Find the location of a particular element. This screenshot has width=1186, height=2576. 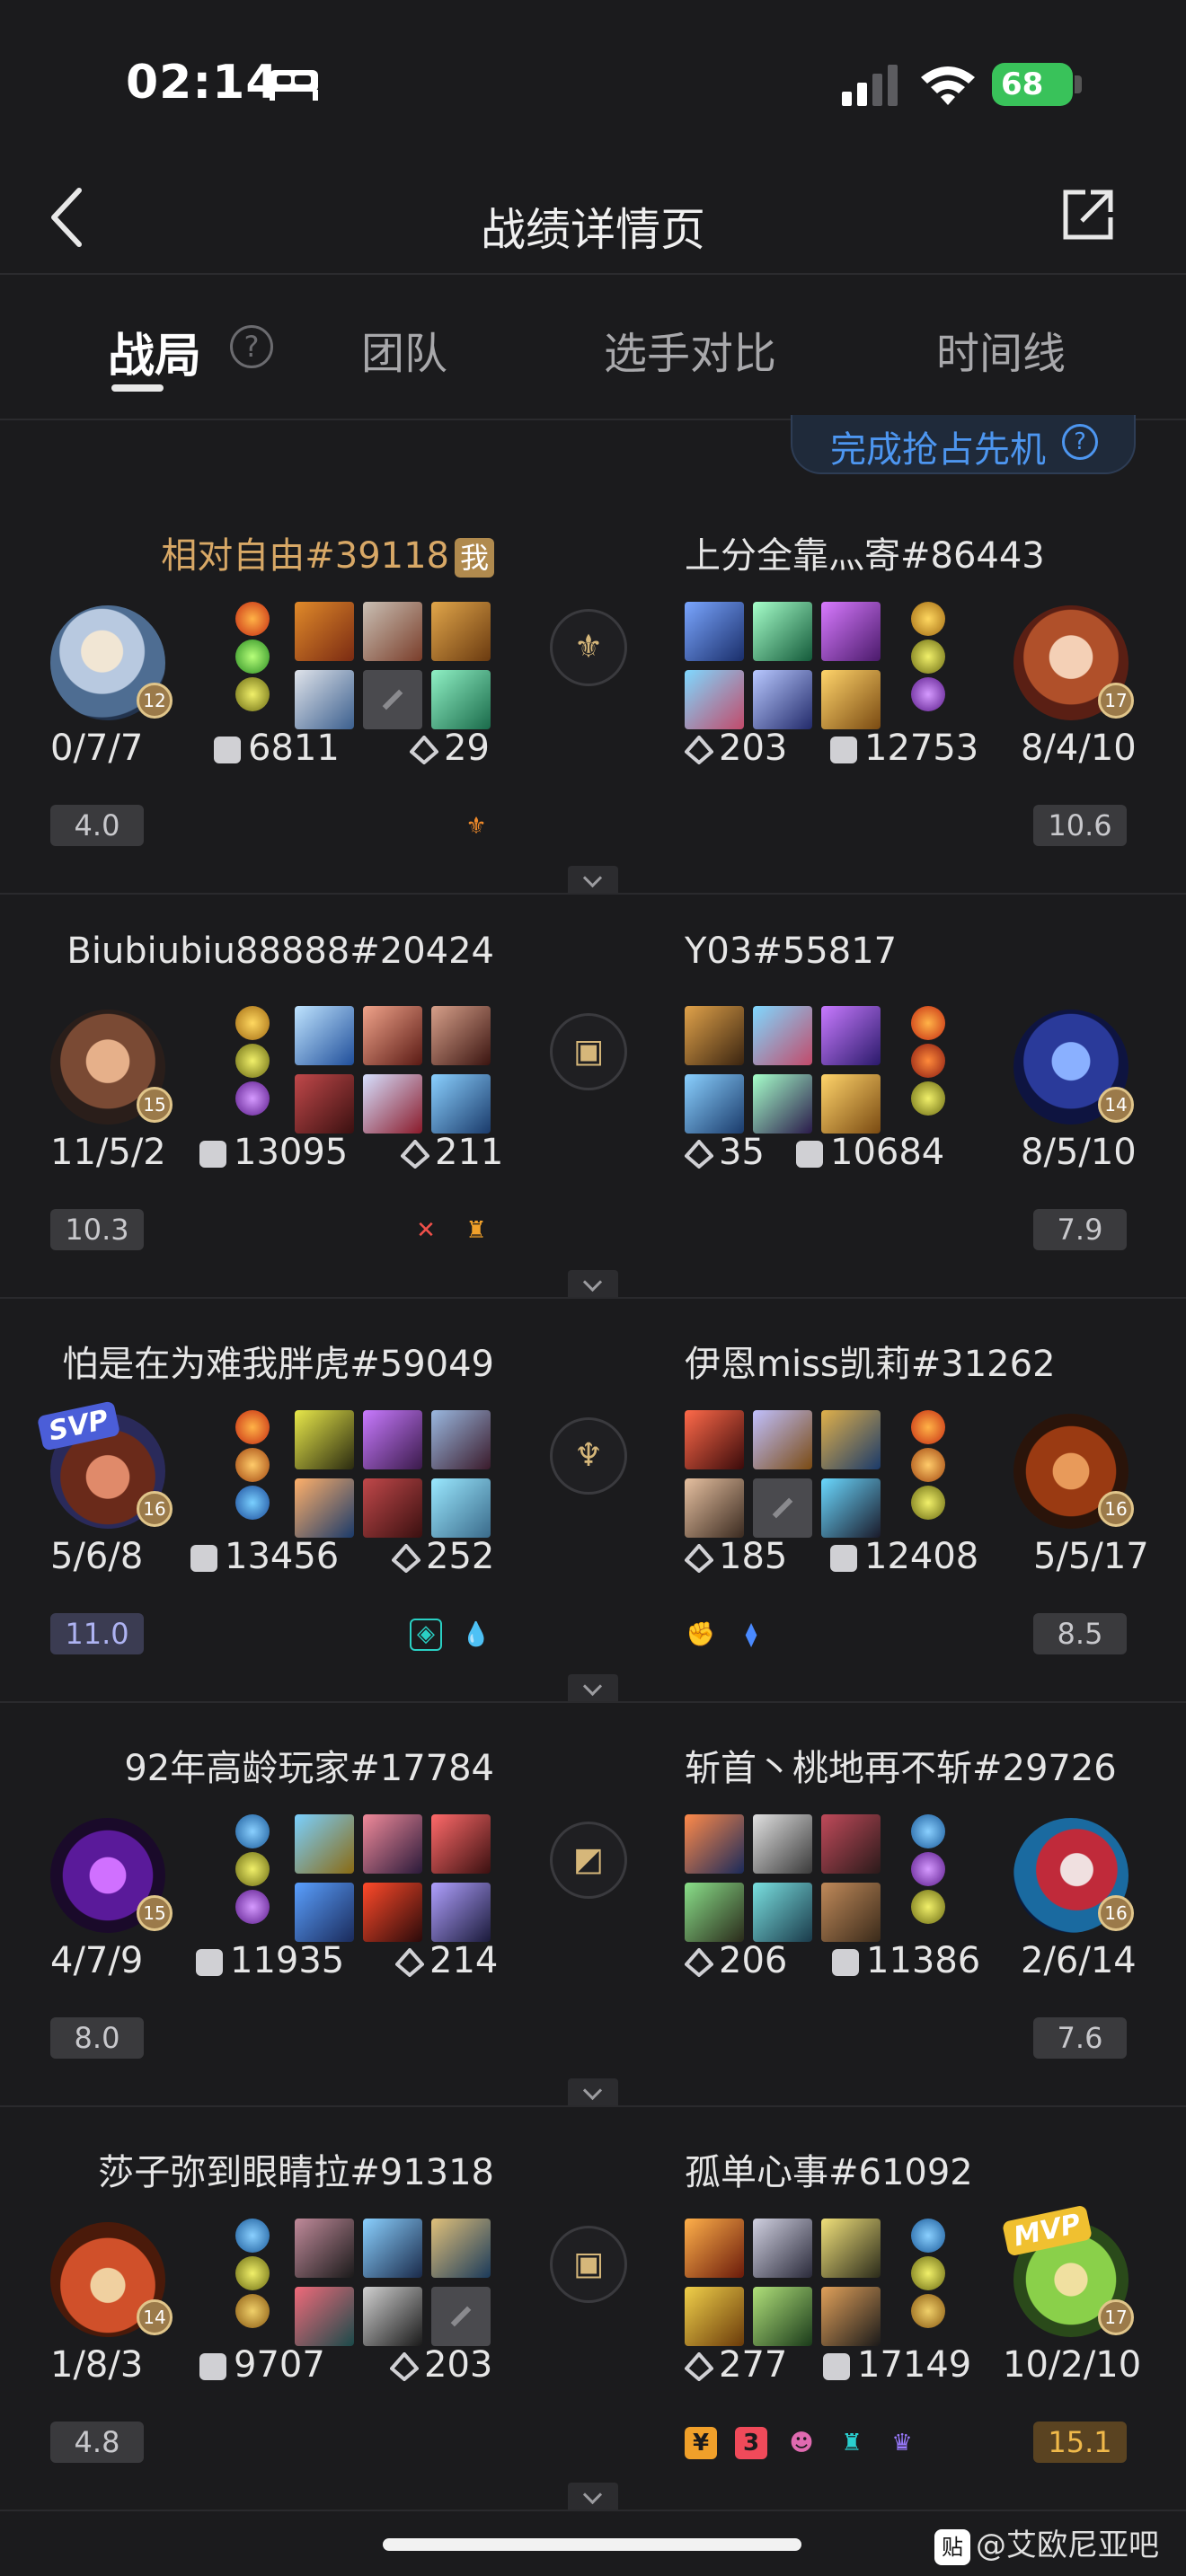

champion-level: 12 is located at coordinates (155, 701).